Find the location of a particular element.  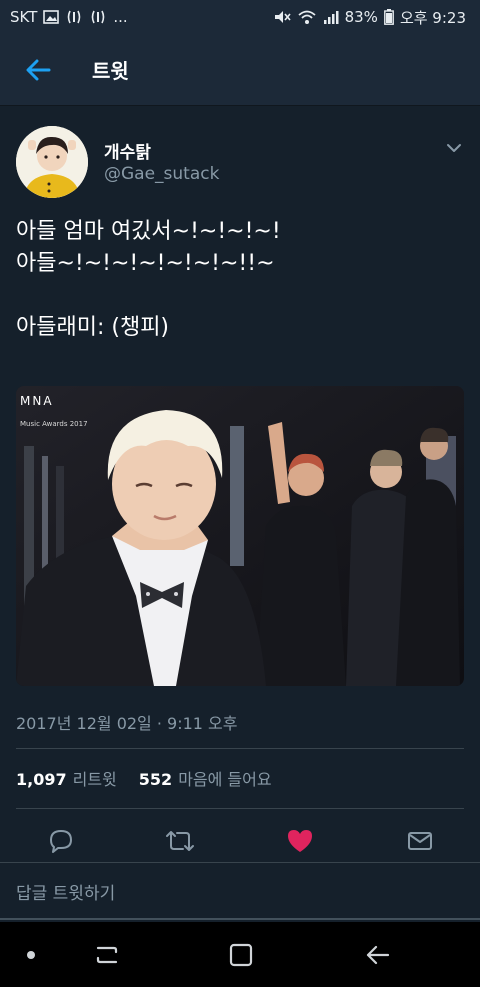

reply-input: 답글 트윗하기 is located at coordinates (65, 891).